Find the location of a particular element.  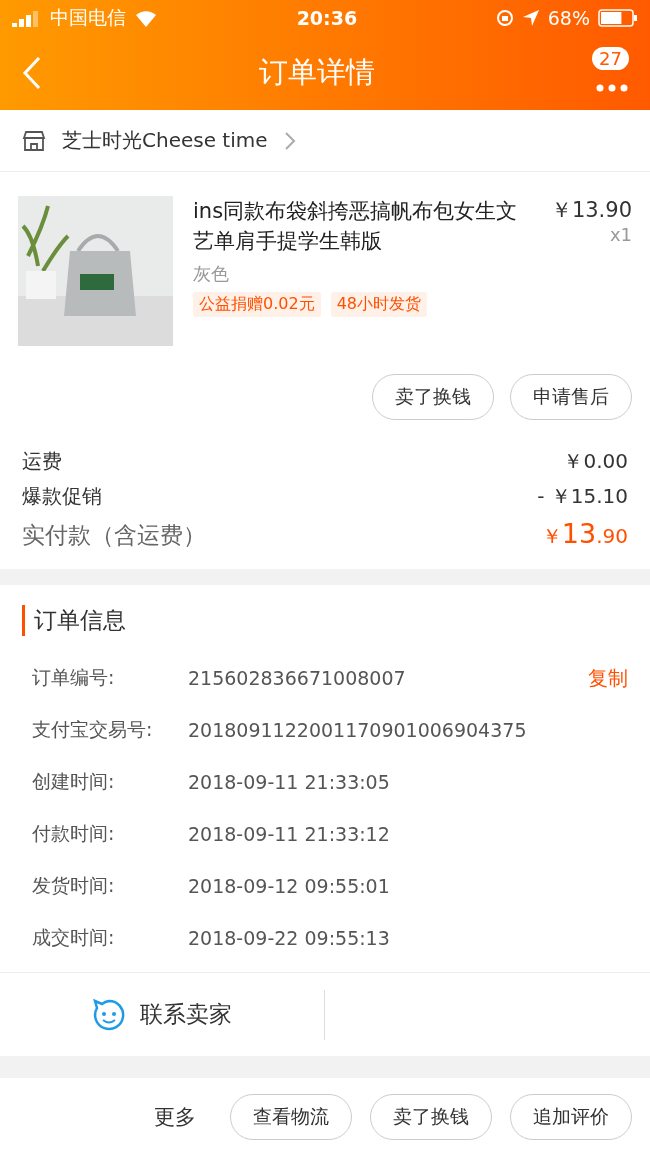

product-action-button: 卖了换钱 is located at coordinates (433, 397).